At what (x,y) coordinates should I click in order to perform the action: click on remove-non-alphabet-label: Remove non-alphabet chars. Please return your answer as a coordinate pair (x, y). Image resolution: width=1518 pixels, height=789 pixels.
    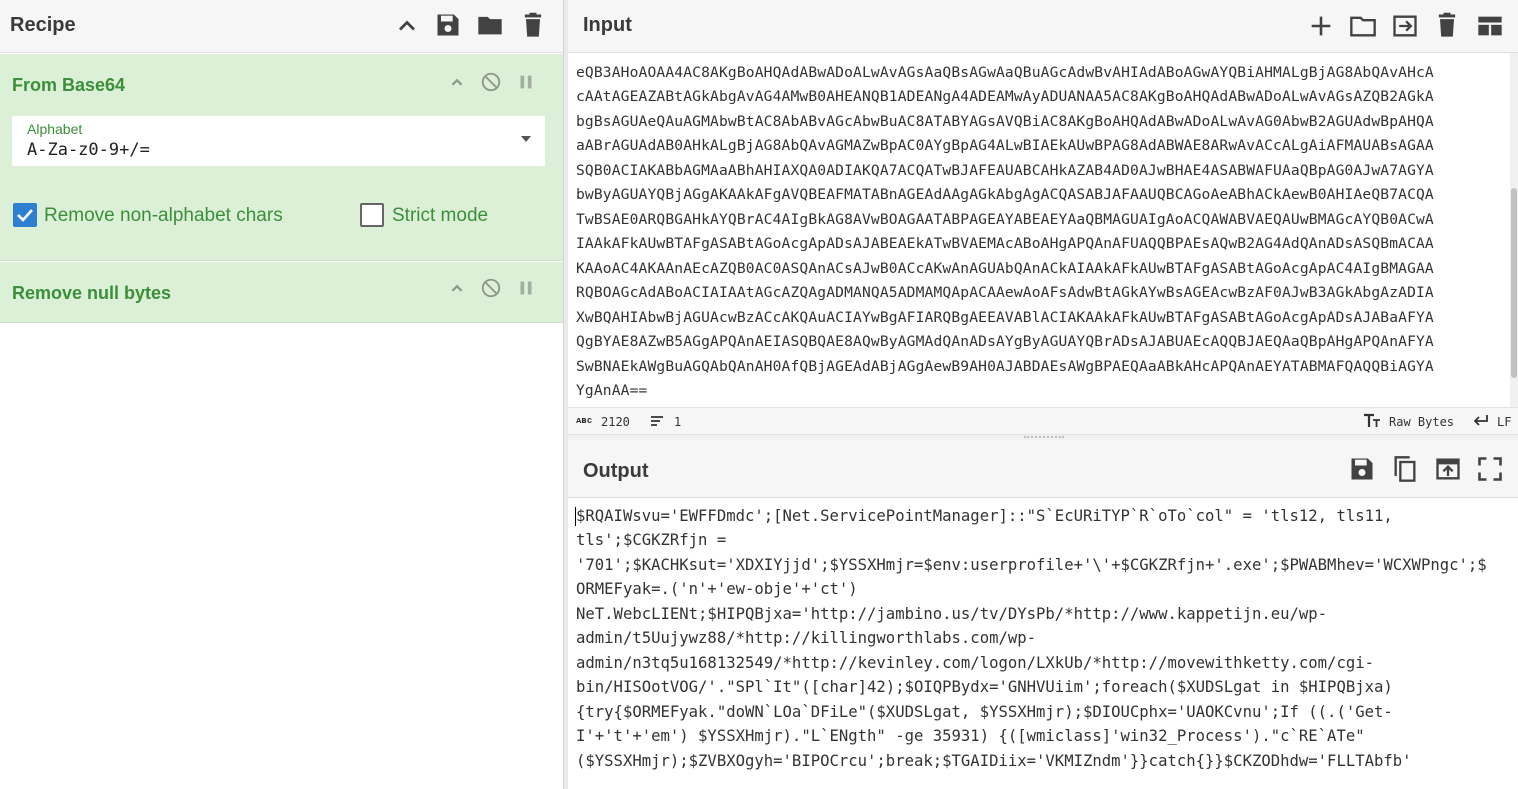
    Looking at the image, I should click on (163, 216).